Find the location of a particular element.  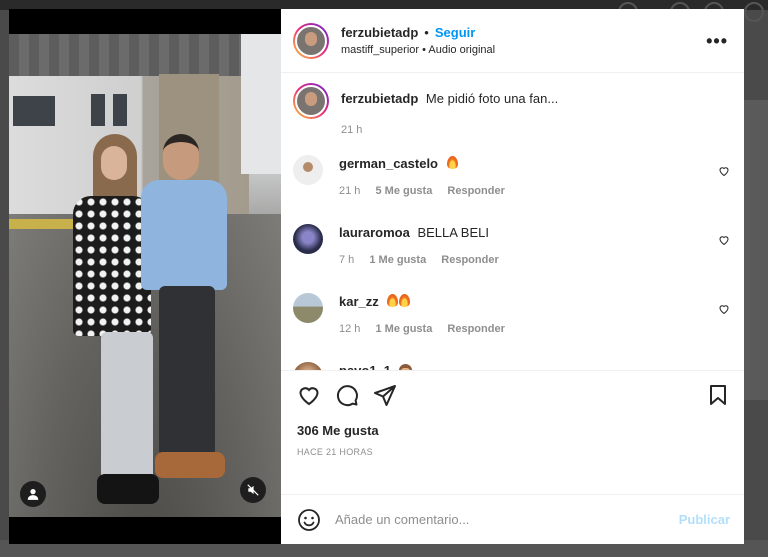

caption-author-avatar is located at coordinates (311, 101).